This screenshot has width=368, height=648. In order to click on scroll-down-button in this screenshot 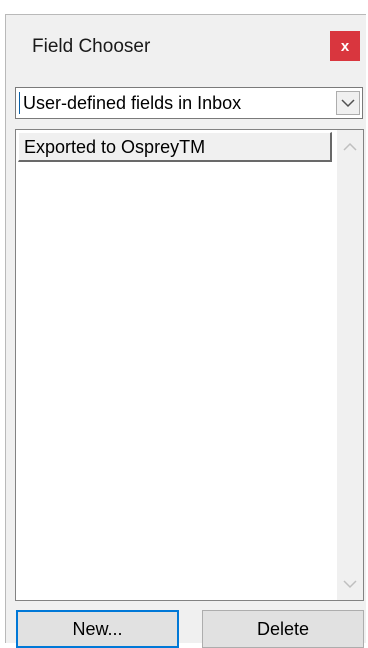, I will do `click(350, 584)`.